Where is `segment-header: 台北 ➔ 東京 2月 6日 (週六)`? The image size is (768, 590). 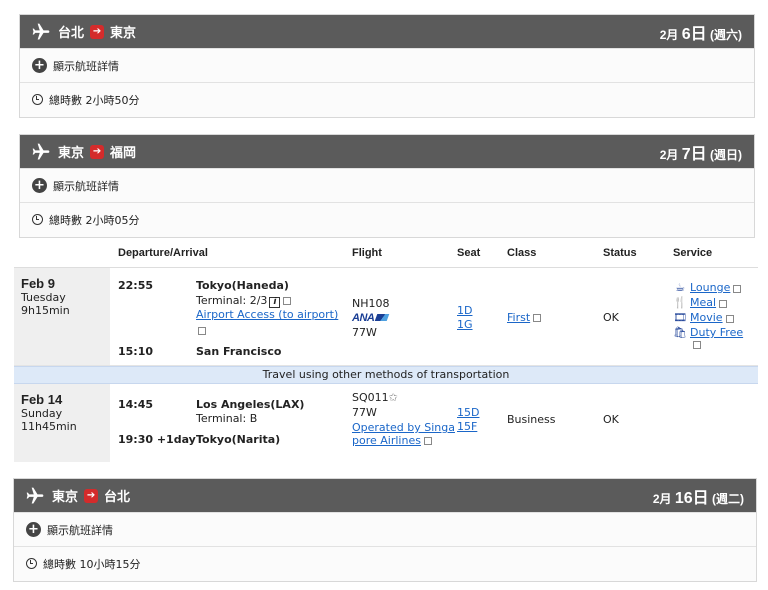
segment-header: 台北 ➔ 東京 2月 6日 (週六) is located at coordinates (387, 31).